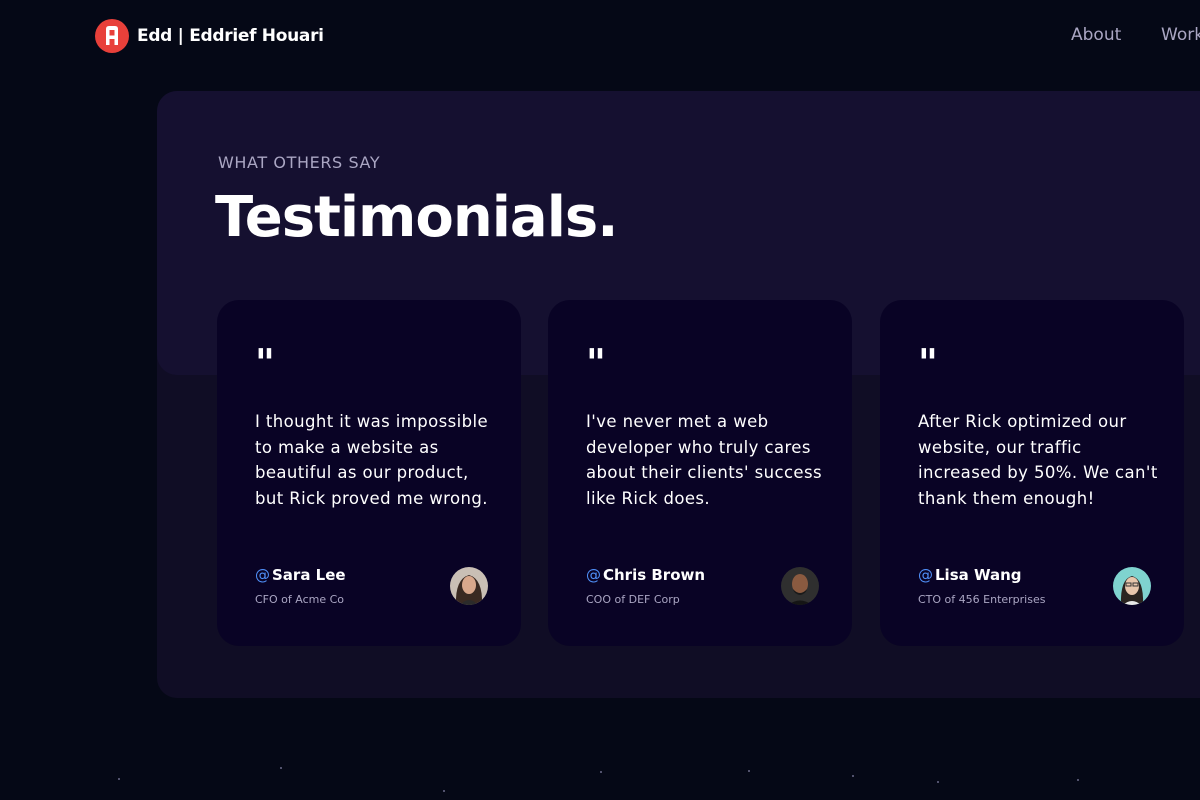  Describe the element at coordinates (978, 575) in the screenshot. I see `author-name-text: Lisa Wang` at that location.